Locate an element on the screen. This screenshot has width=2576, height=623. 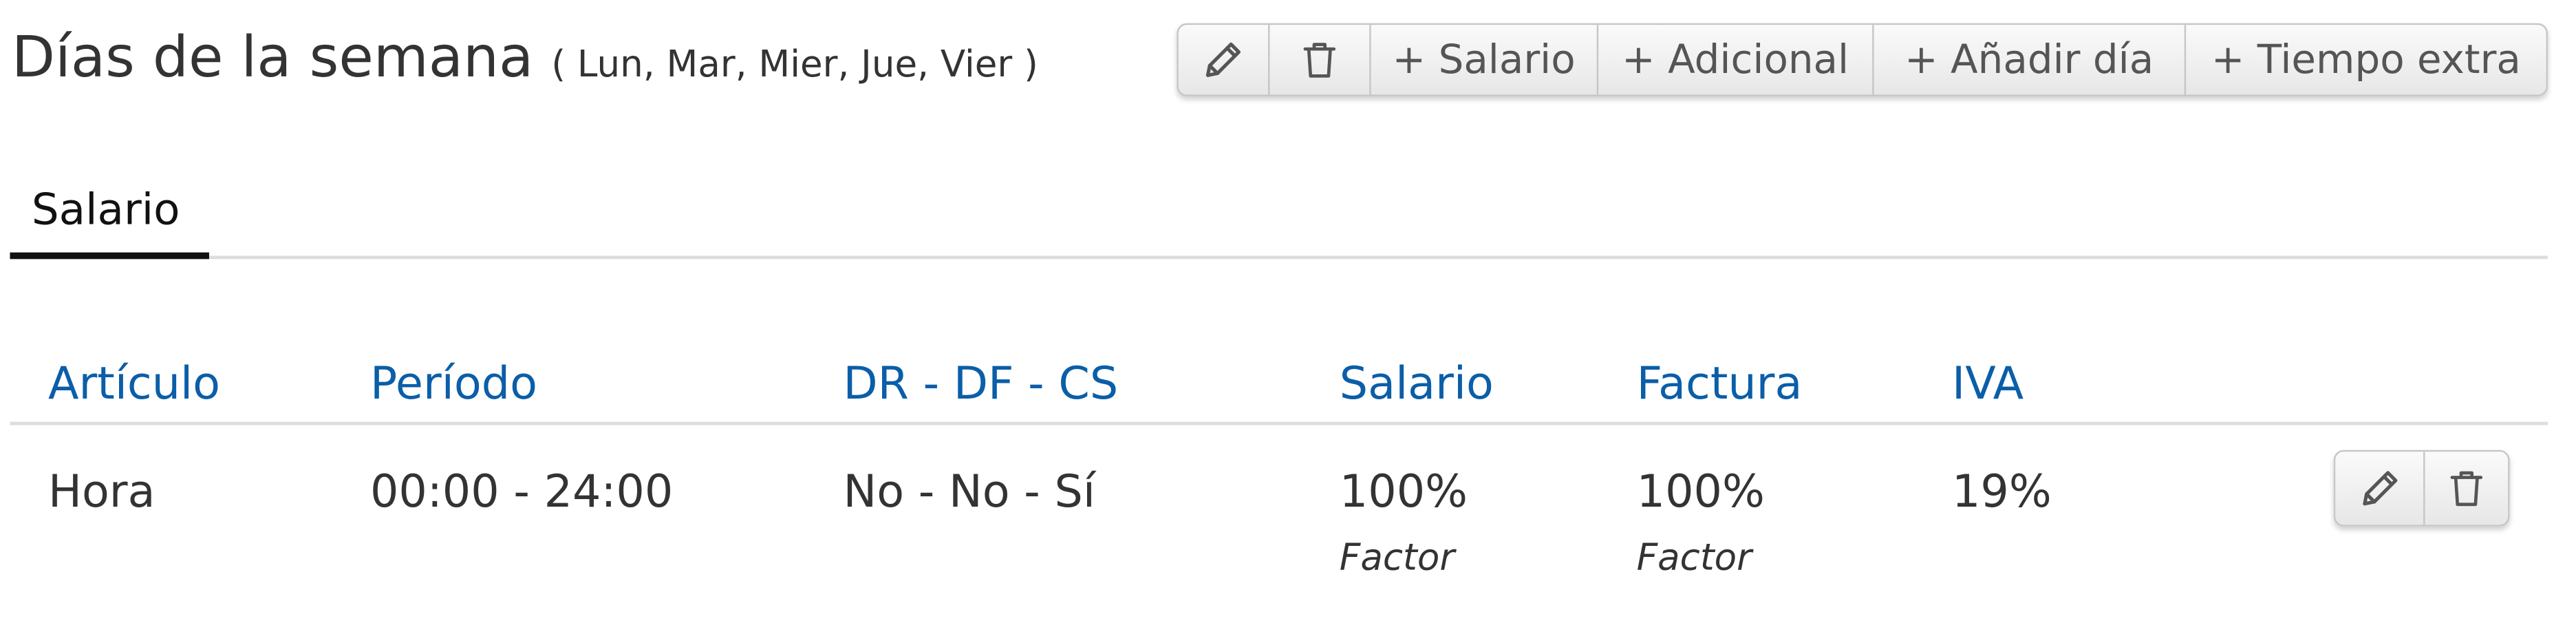
edit-button is located at coordinates (1224, 60).